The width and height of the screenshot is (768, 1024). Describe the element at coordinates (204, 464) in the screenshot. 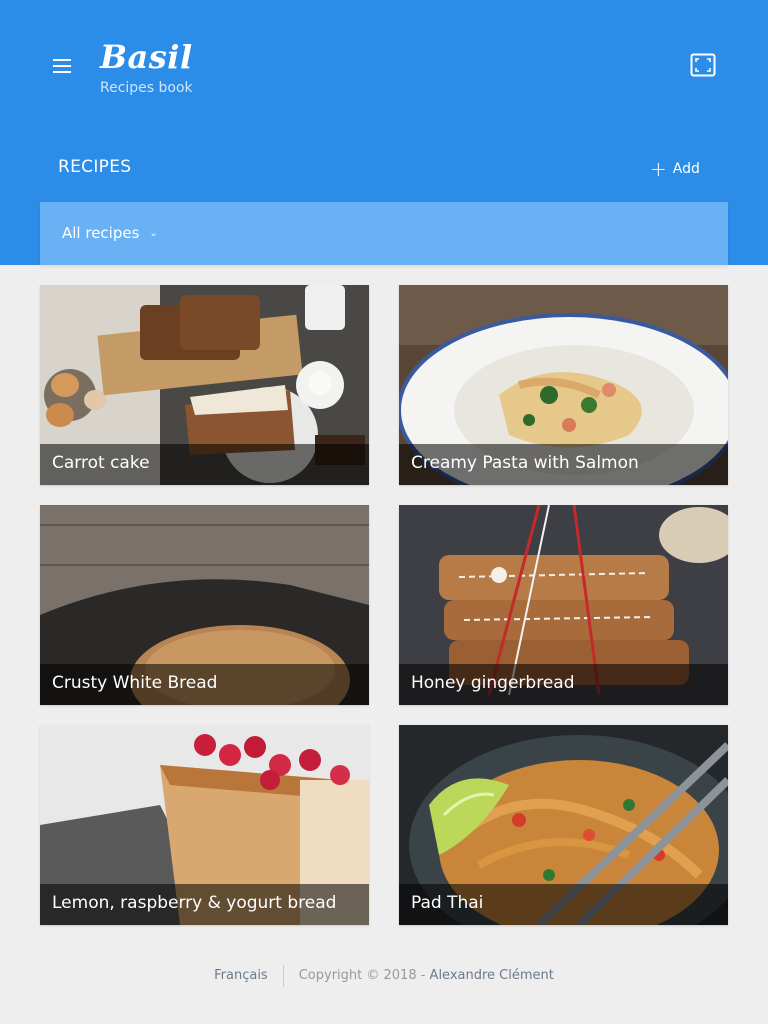

I see `recipe-title: Carrot cake` at that location.